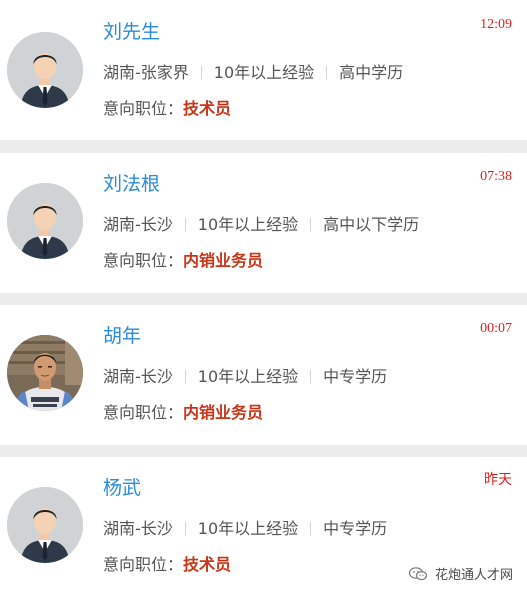 This screenshot has width=527, height=597. What do you see at coordinates (371, 72) in the screenshot?
I see `education: 高中学历` at bounding box center [371, 72].